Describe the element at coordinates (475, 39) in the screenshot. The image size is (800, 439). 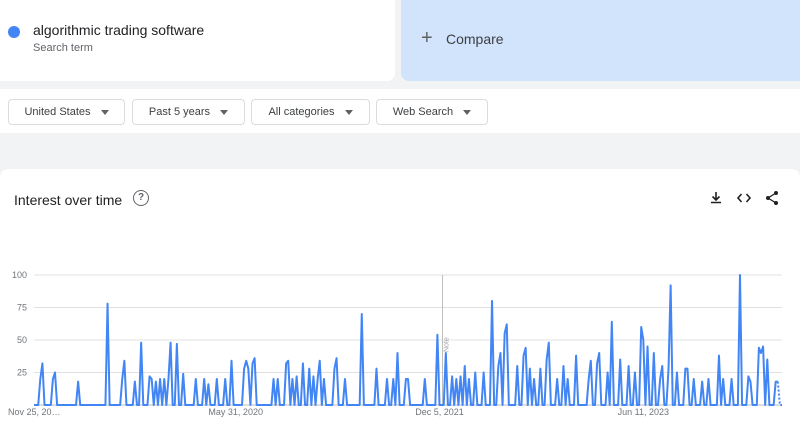
I see `compare-label: Compare` at that location.